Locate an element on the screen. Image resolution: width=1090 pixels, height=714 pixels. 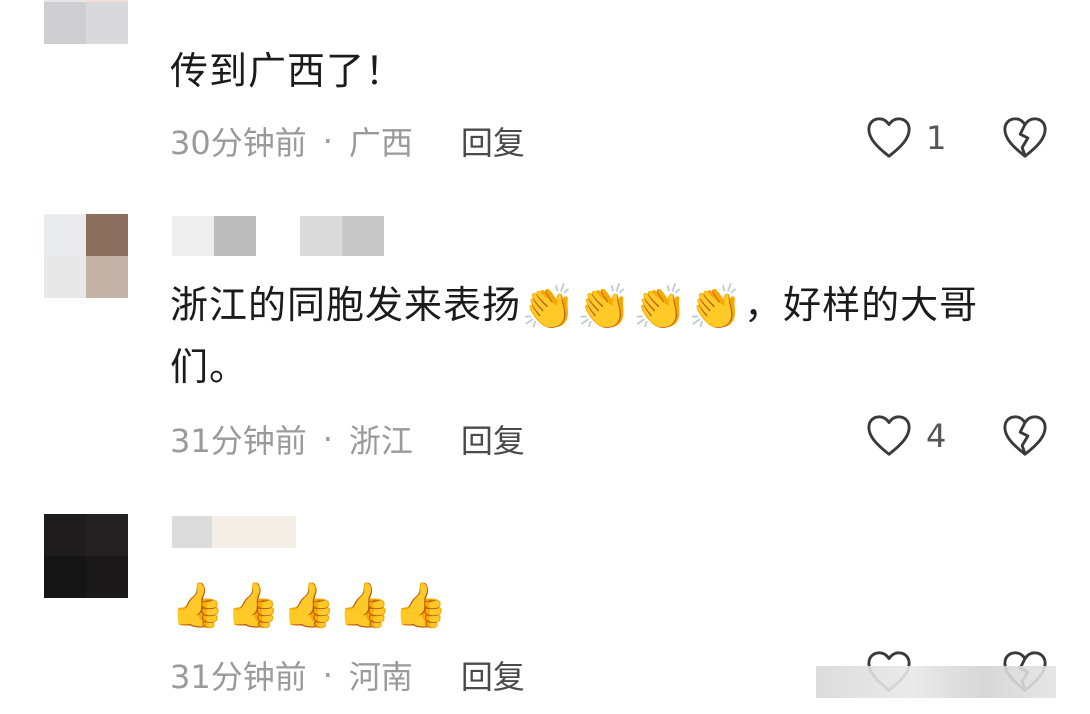
like-count: 4 is located at coordinates (936, 436).